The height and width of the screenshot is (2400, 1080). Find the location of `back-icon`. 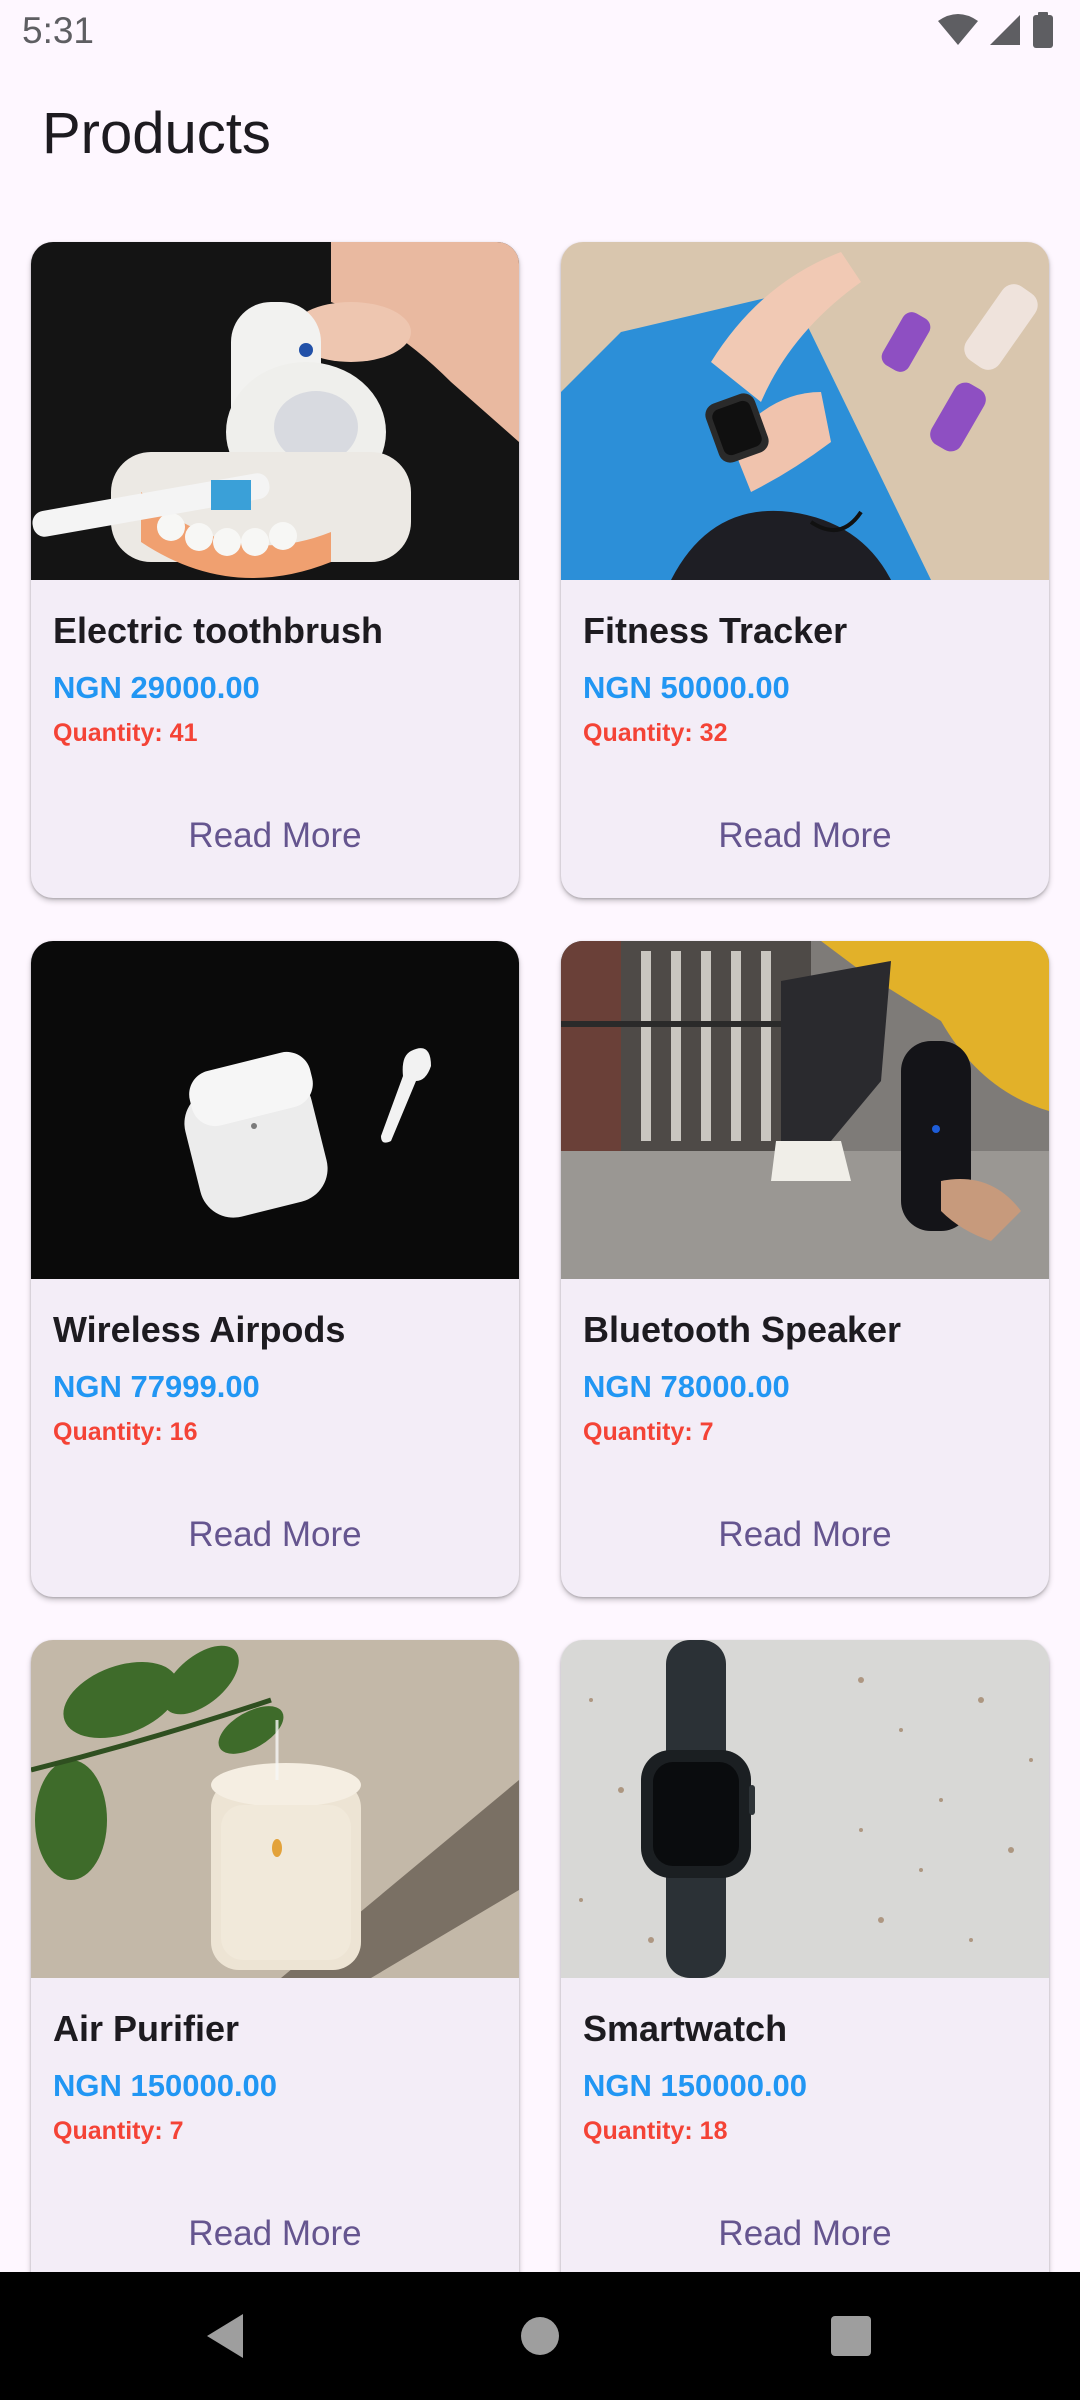

back-icon is located at coordinates (225, 2336).